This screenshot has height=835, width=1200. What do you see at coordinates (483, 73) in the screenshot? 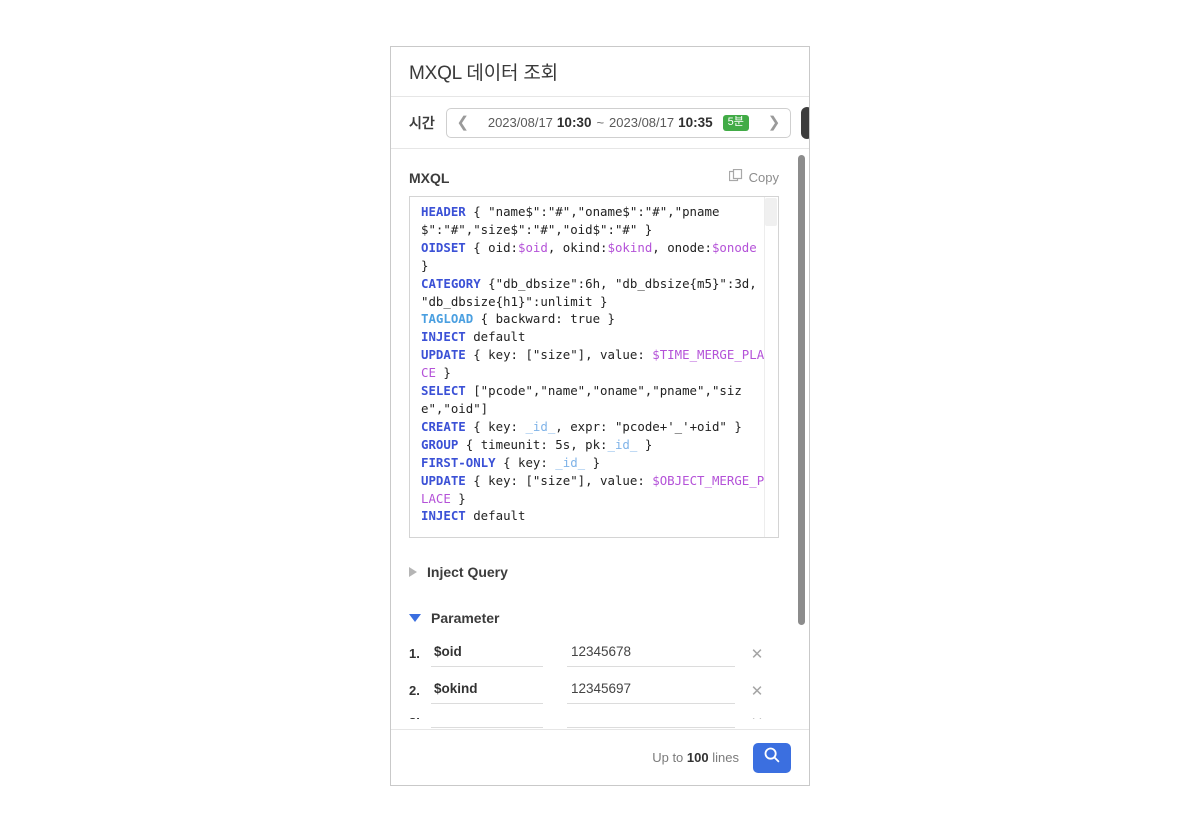
I see `page-title: MXQL 데이터 조회` at bounding box center [483, 73].